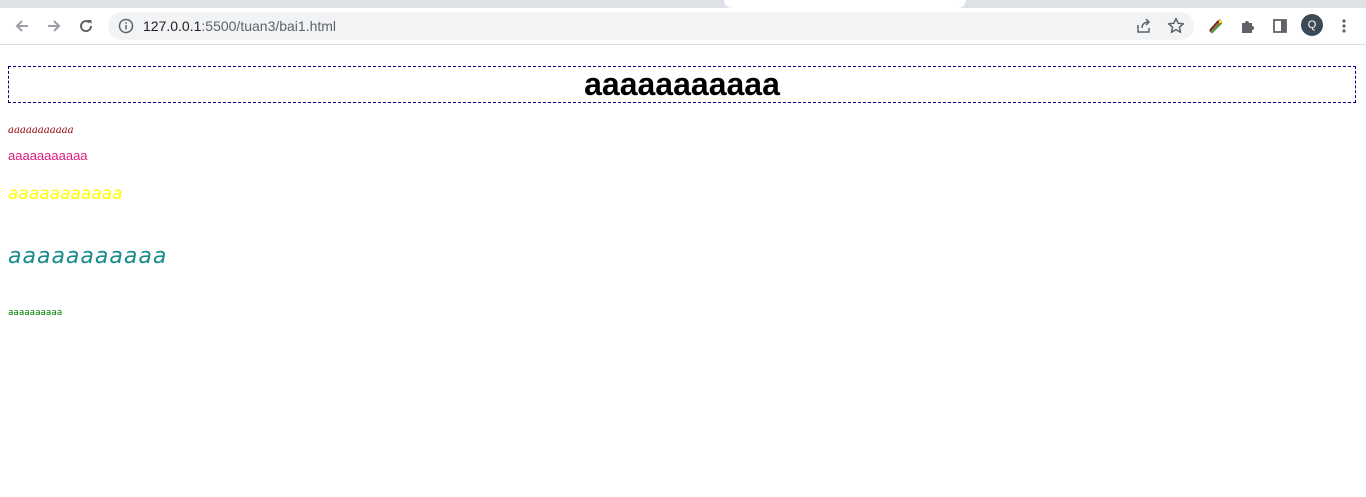 Image resolution: width=1366 pixels, height=497 pixels. I want to click on arrow-right-icon, so click(54, 26).